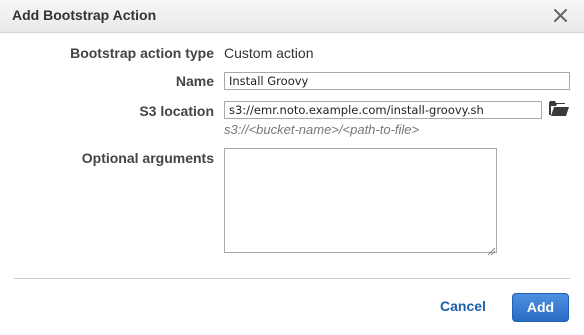 The width and height of the screenshot is (584, 335). What do you see at coordinates (463, 306) in the screenshot?
I see `cancel-button: Cancel` at bounding box center [463, 306].